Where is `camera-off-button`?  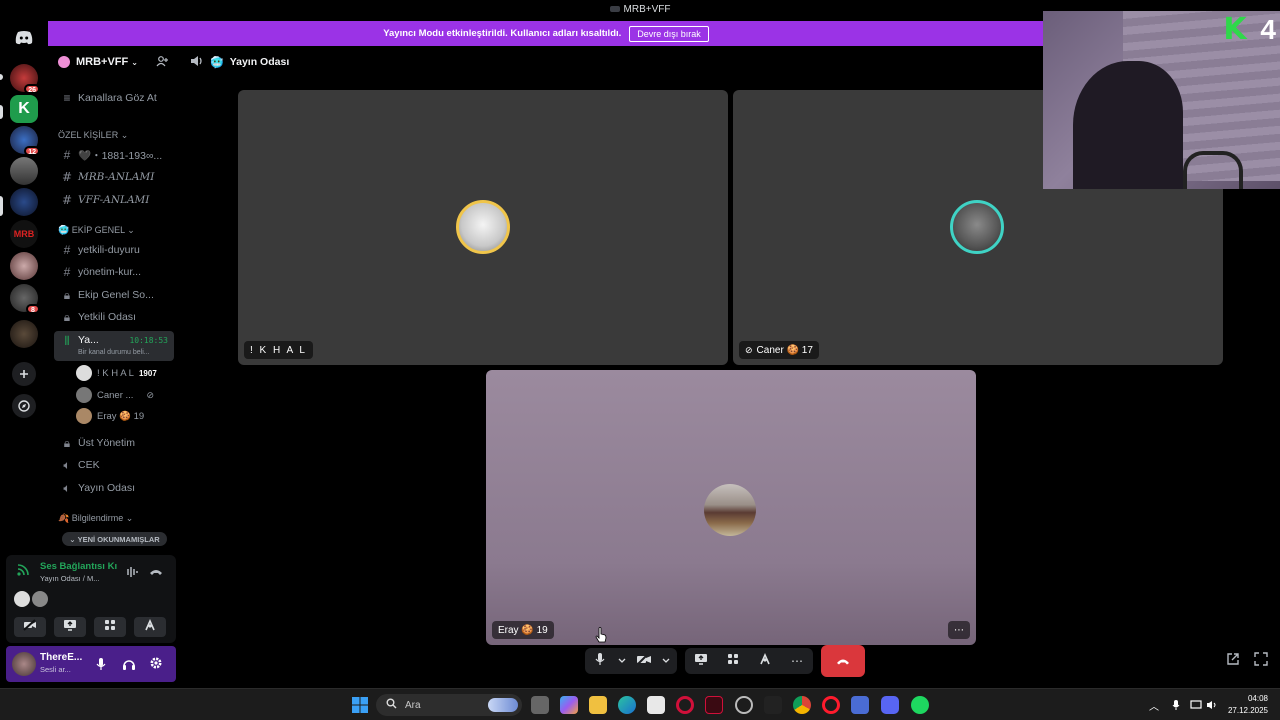
camera-off-button is located at coordinates (30, 627).